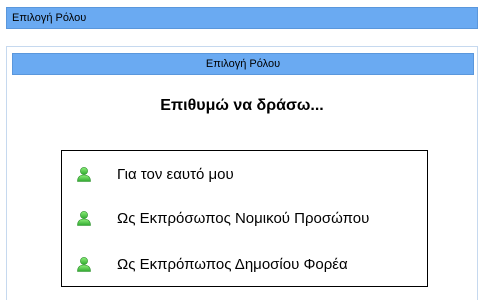  I want to click on role-option-label: Για τον εαυτό μου, so click(175, 174).